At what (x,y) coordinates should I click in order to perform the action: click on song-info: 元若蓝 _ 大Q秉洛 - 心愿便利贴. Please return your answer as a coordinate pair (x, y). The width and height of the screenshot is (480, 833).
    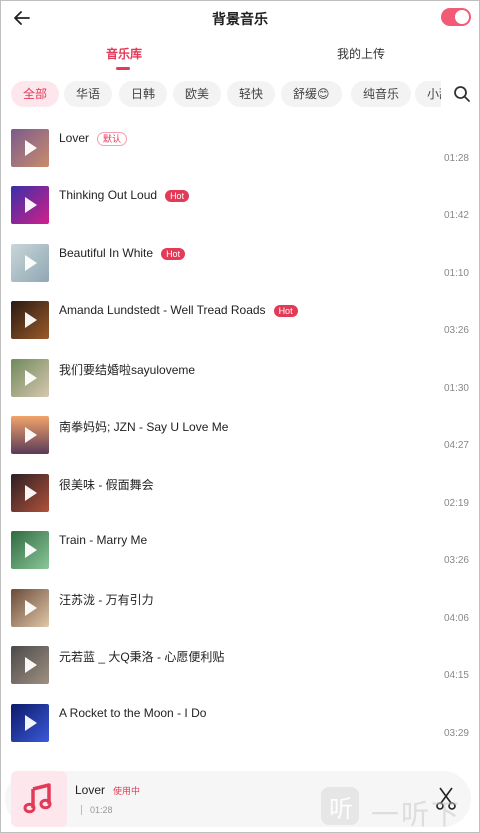
    Looking at the image, I should click on (141, 656).